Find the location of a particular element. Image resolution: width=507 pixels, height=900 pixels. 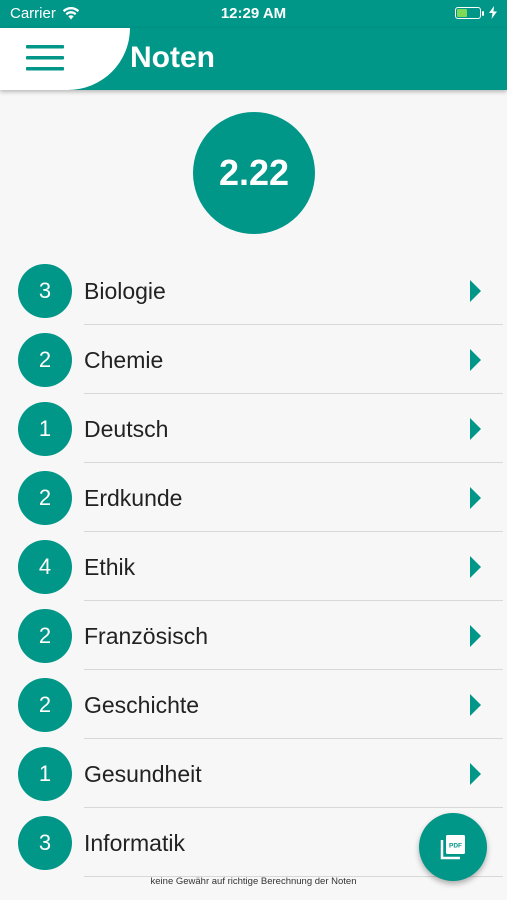

status-right is located at coordinates (476, 12).